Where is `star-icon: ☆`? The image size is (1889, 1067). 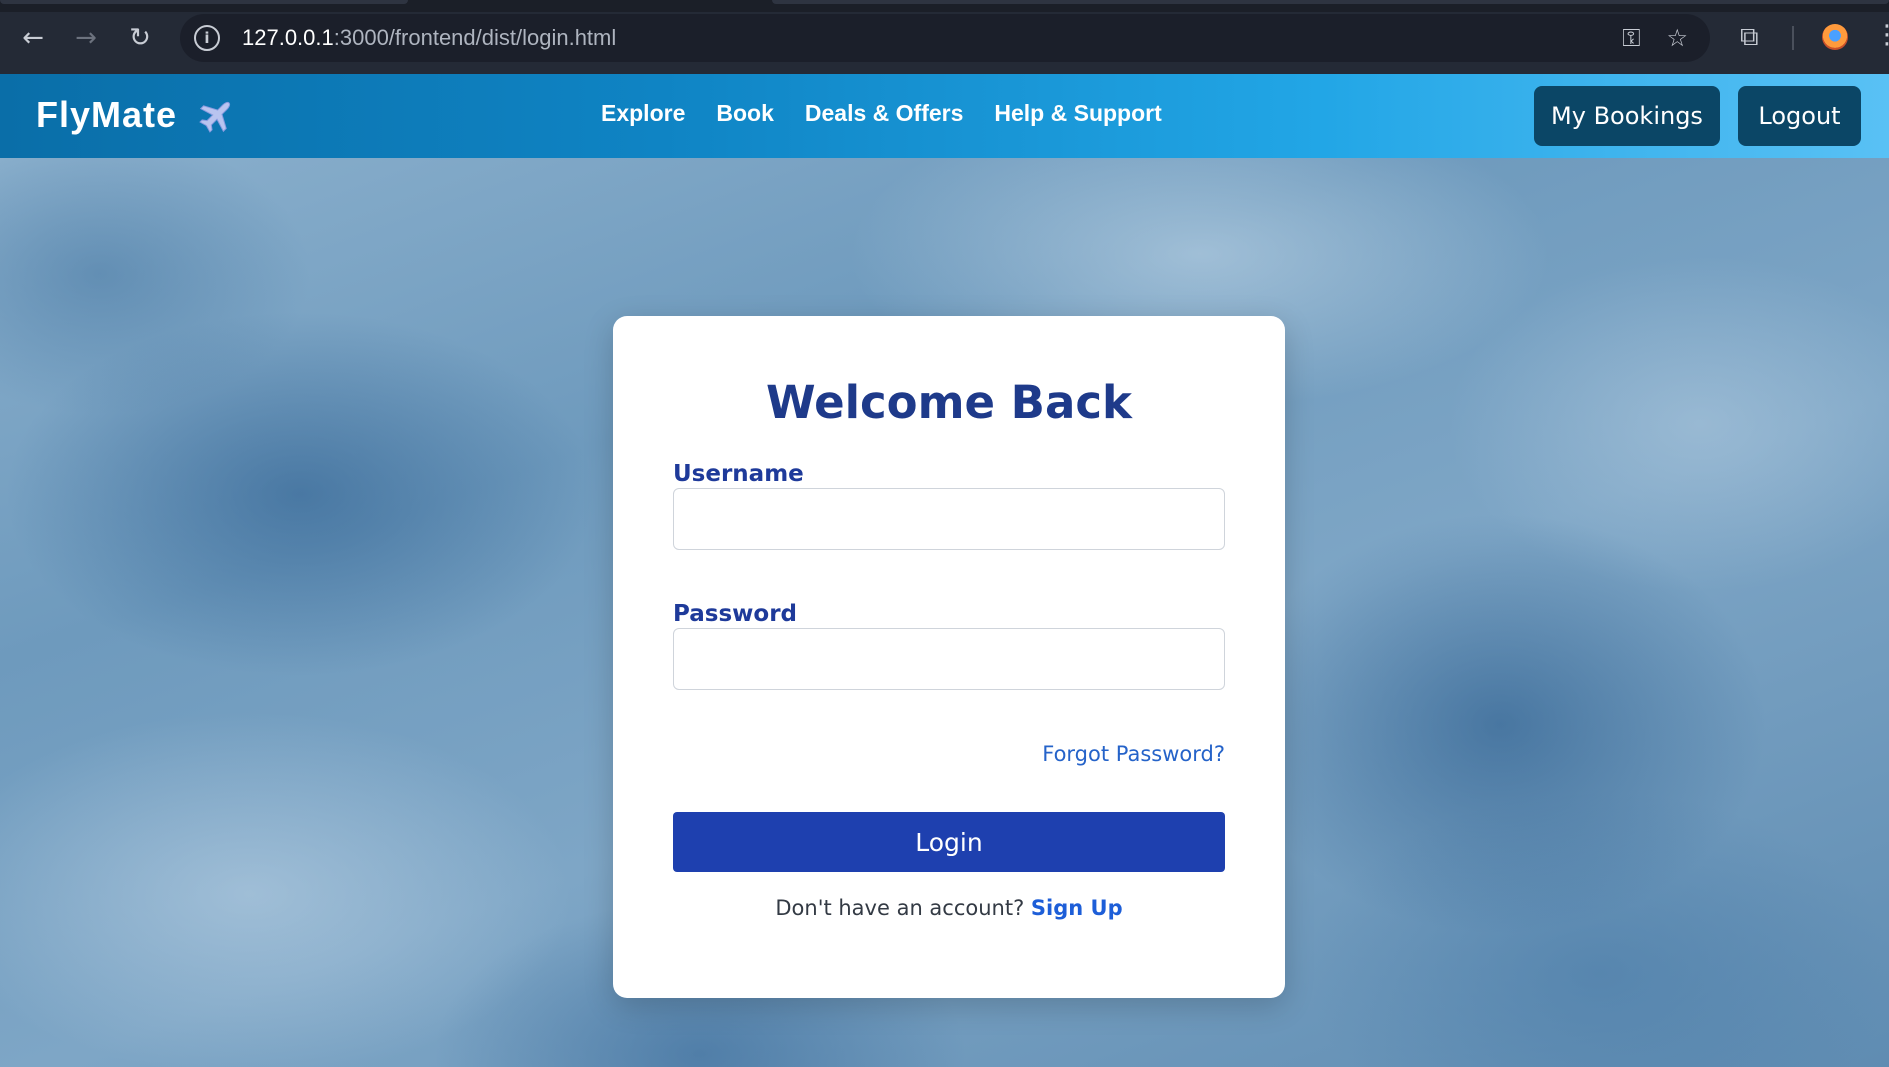 star-icon: ☆ is located at coordinates (1677, 38).